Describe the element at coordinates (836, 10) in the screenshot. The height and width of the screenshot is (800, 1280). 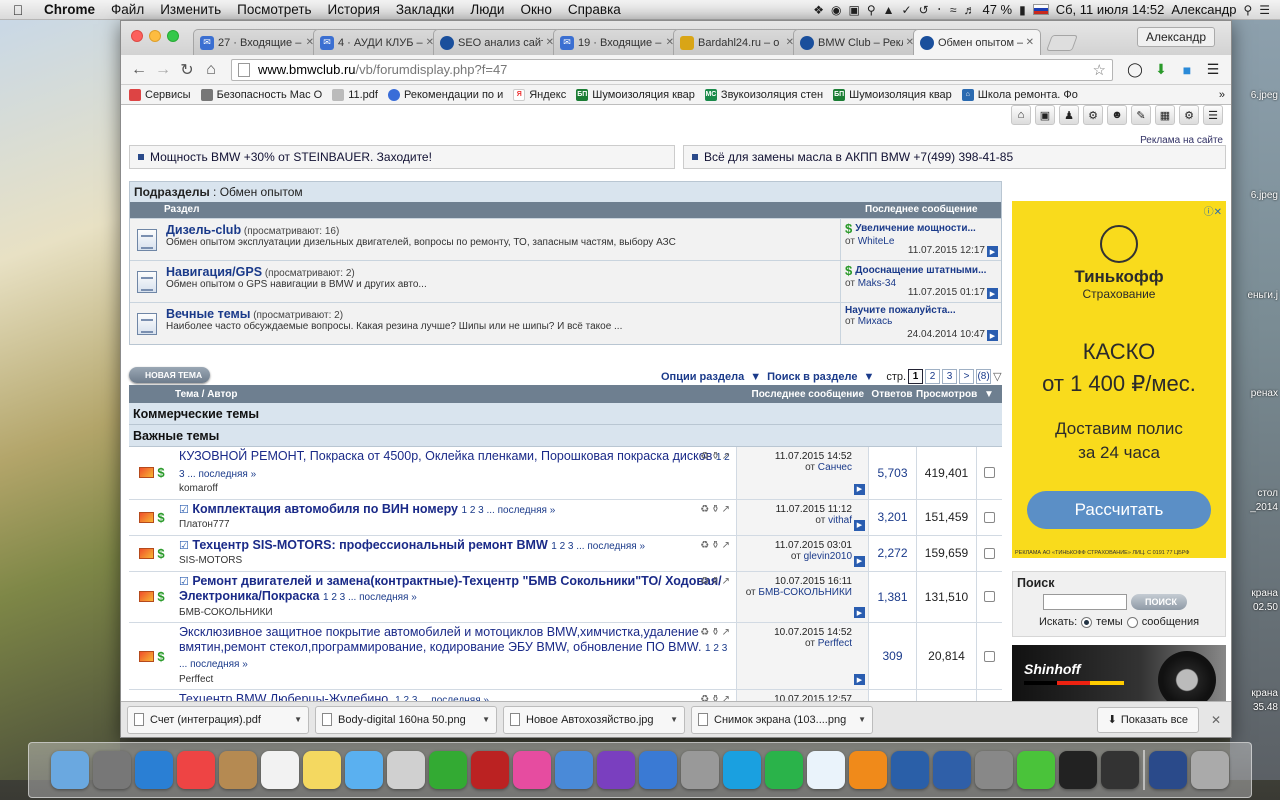
I see `app-tray-icon: ◉` at that location.